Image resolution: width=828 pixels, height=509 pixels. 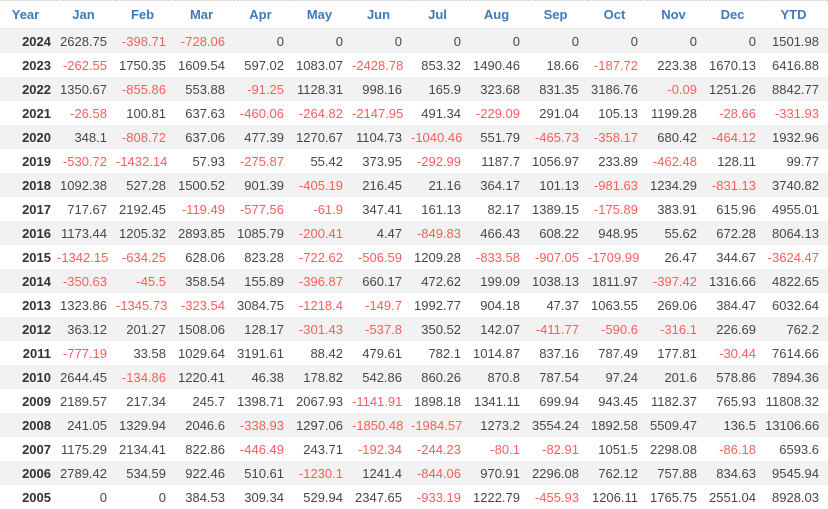 What do you see at coordinates (437, 401) in the screenshot?
I see `month-value-cell: 1898.18` at bounding box center [437, 401].